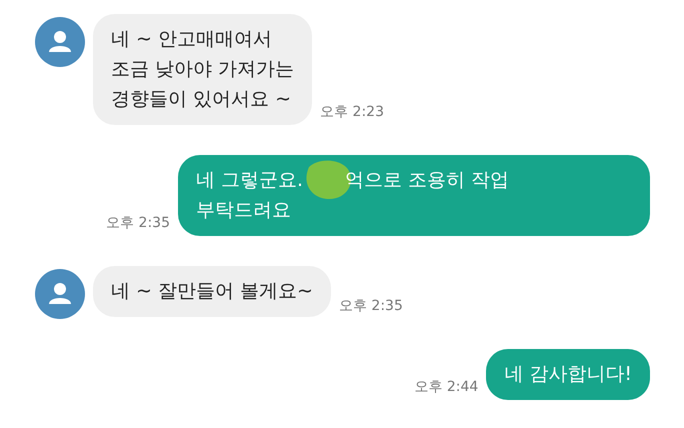 The width and height of the screenshot is (684, 428). I want to click on message-time: 오후 2:23, so click(352, 112).